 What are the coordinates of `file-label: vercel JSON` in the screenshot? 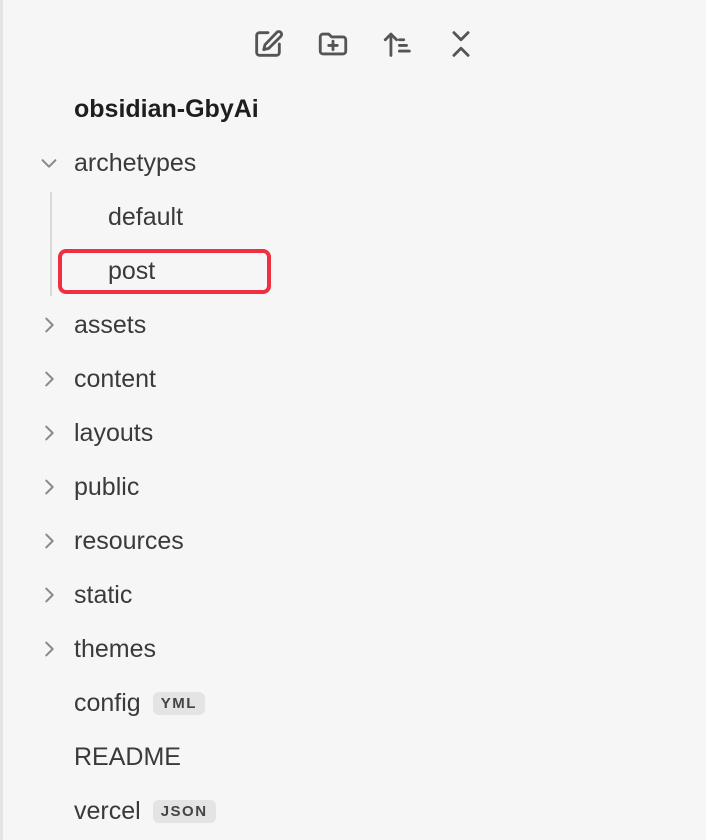 It's located at (145, 811).